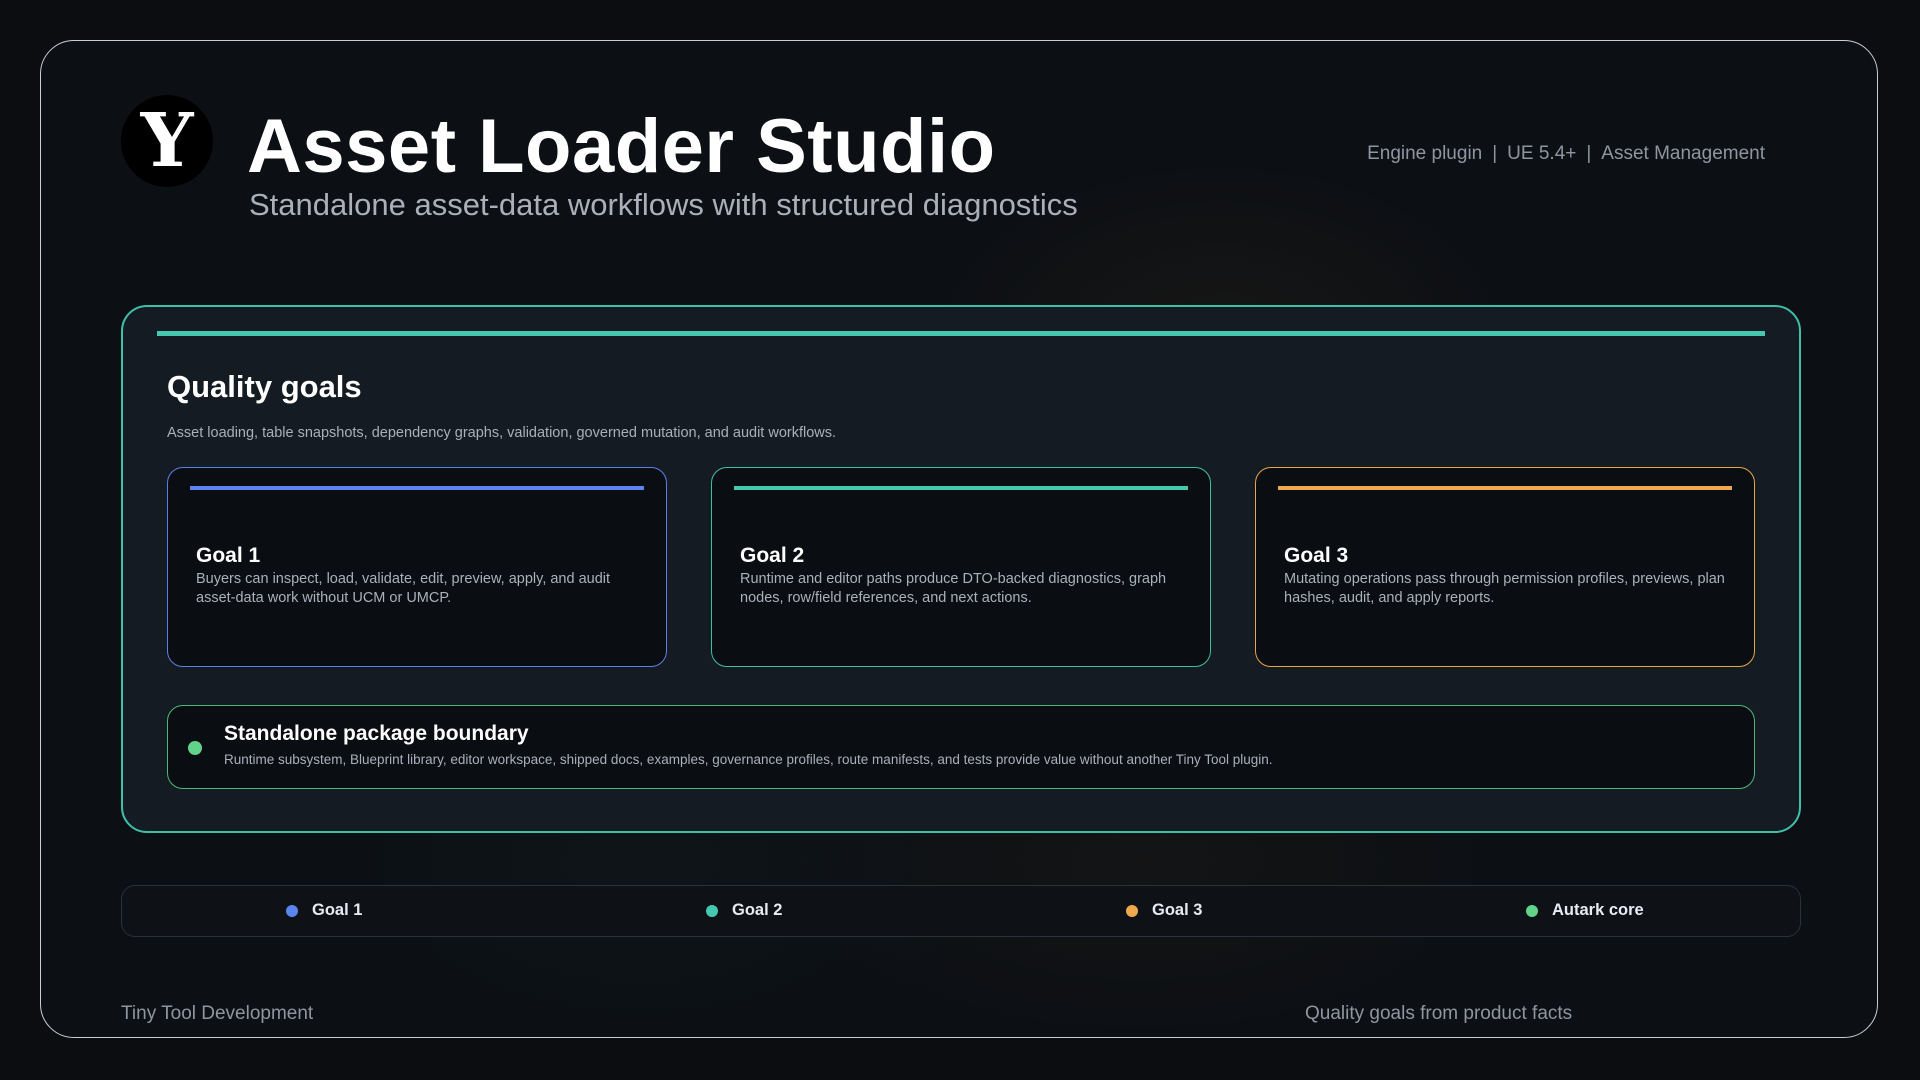  I want to click on meta-domain: Asset Management, so click(1683, 153).